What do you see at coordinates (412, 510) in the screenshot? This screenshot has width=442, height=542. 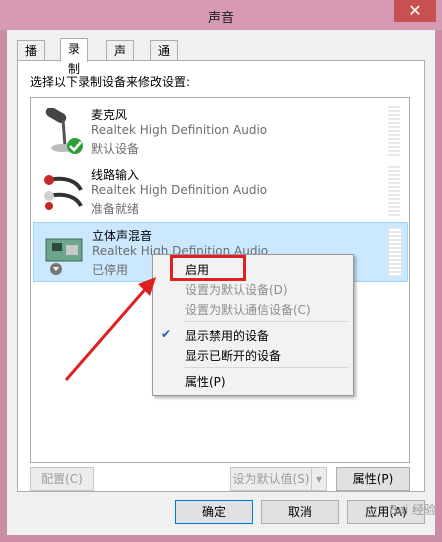 I see `watermark: Bai 经验` at bounding box center [412, 510].